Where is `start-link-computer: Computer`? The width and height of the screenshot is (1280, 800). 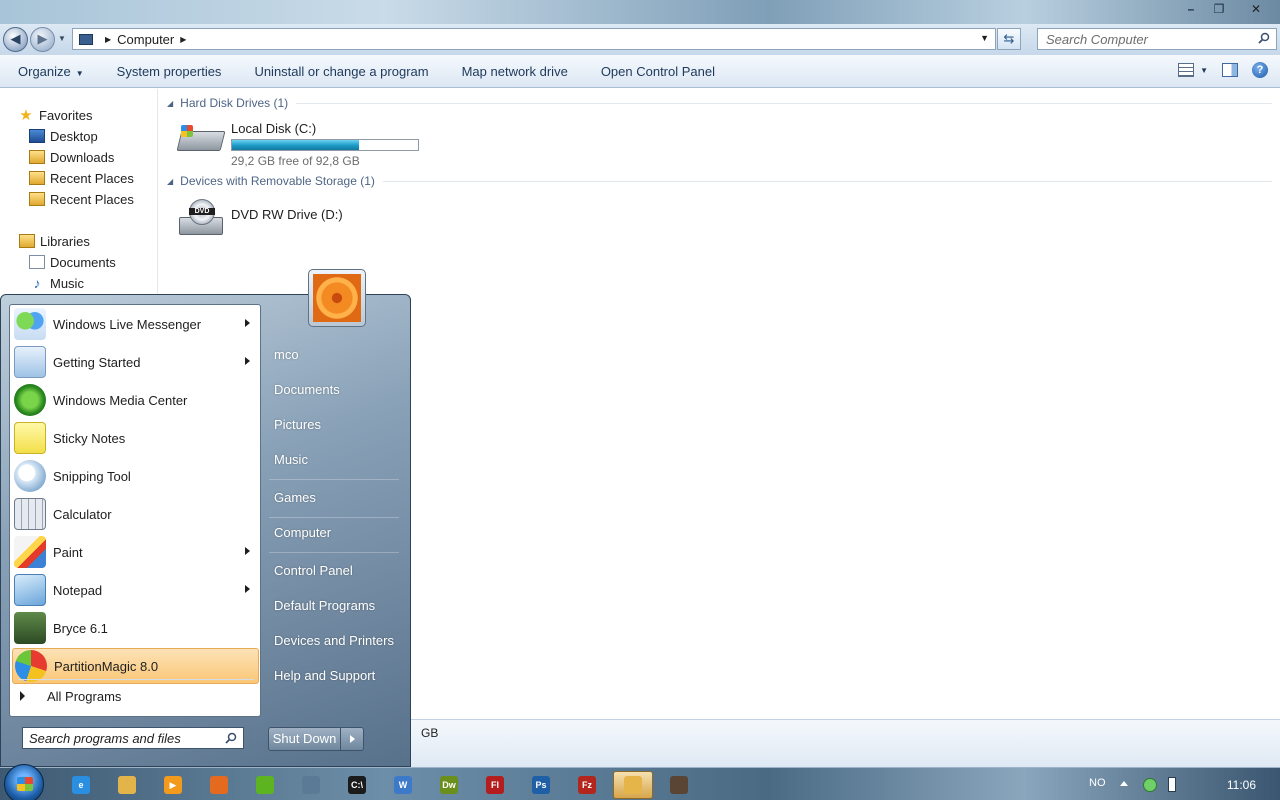
start-link-computer: Computer is located at coordinates (302, 533).